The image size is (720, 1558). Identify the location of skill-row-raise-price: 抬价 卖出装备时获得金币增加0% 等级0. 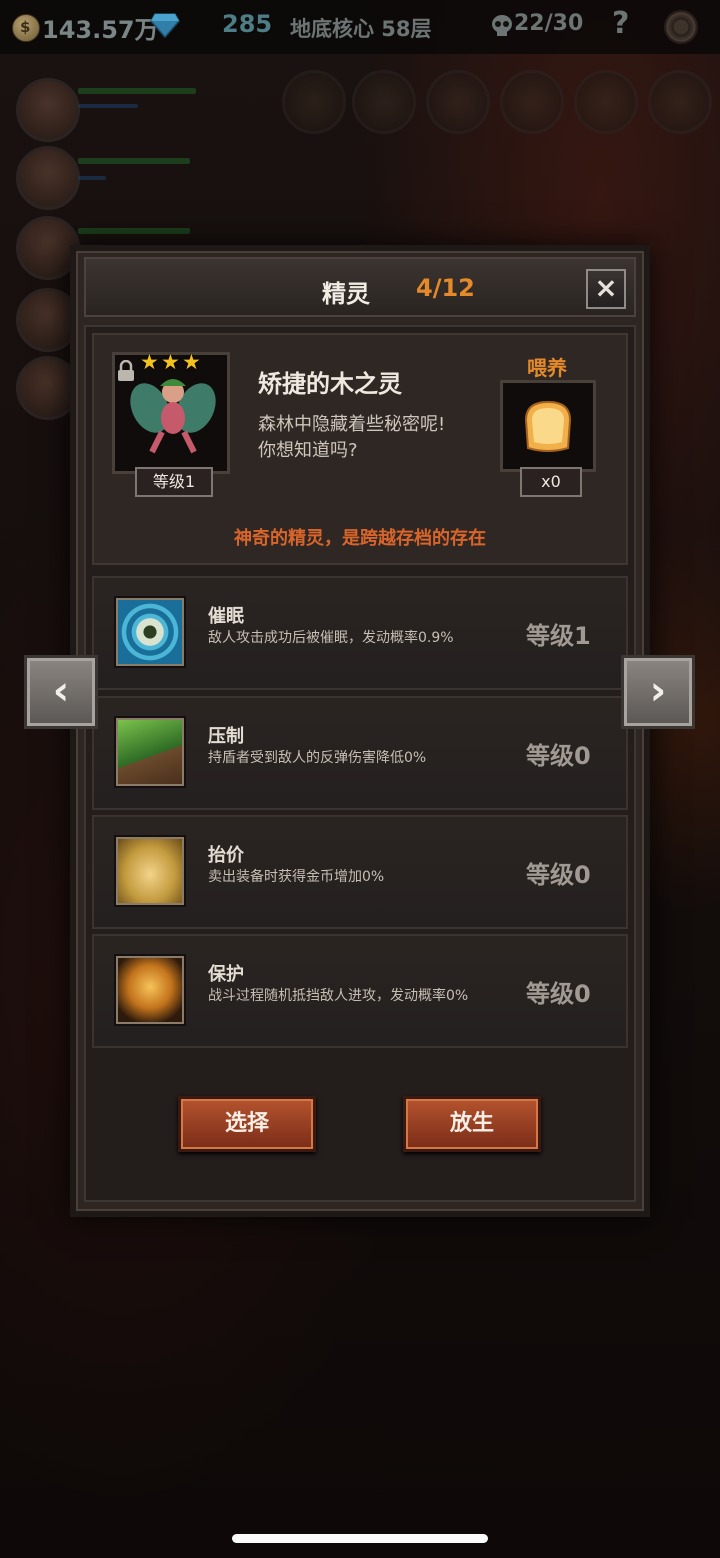
(360, 872).